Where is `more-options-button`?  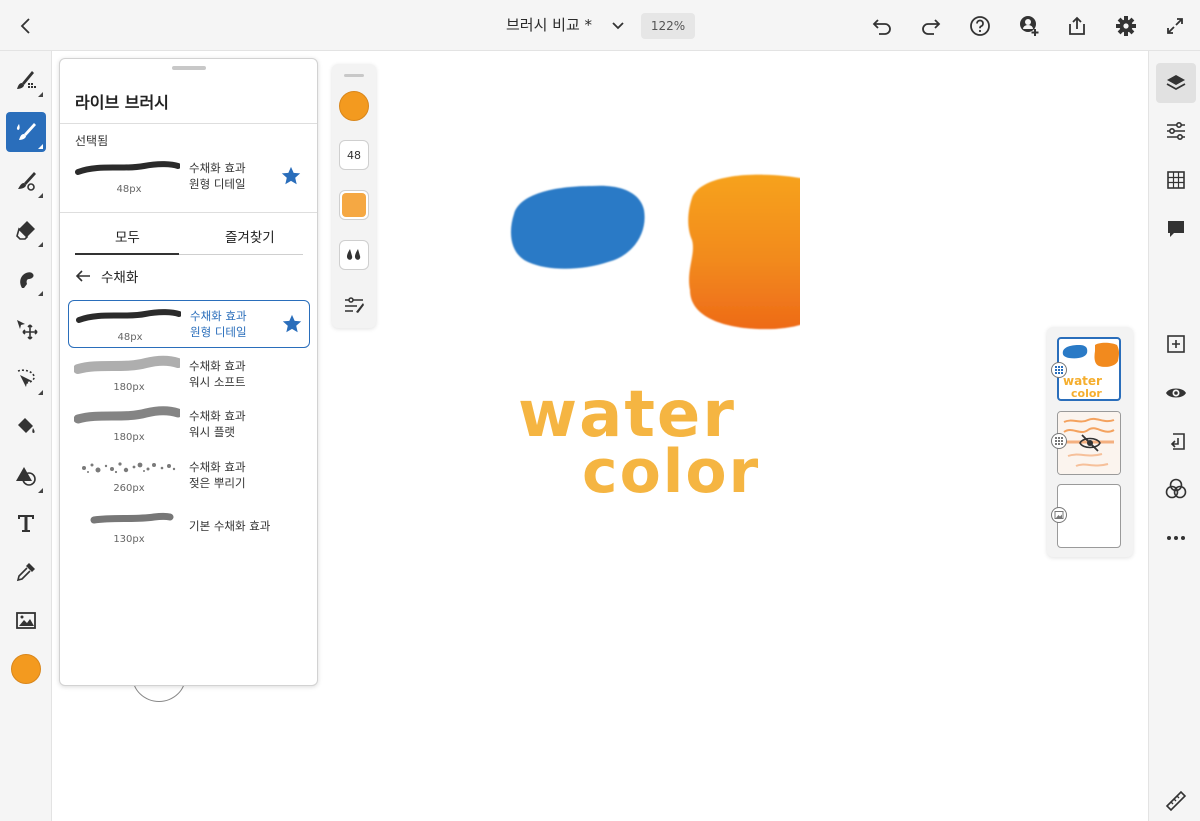 more-options-button is located at coordinates (1176, 538).